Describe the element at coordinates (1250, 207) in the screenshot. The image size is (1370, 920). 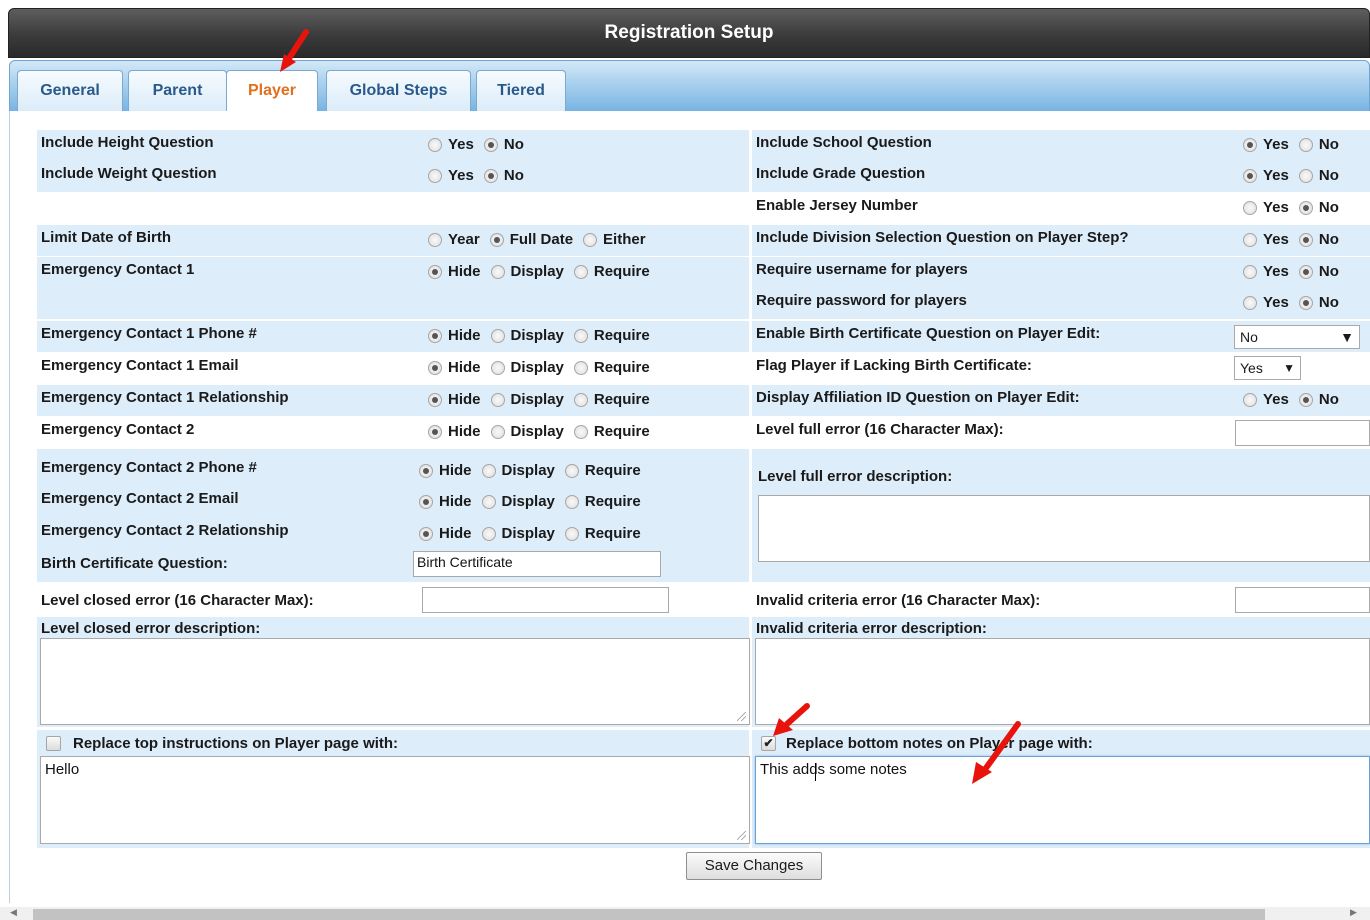
I see `jersey-yes-radio` at that location.